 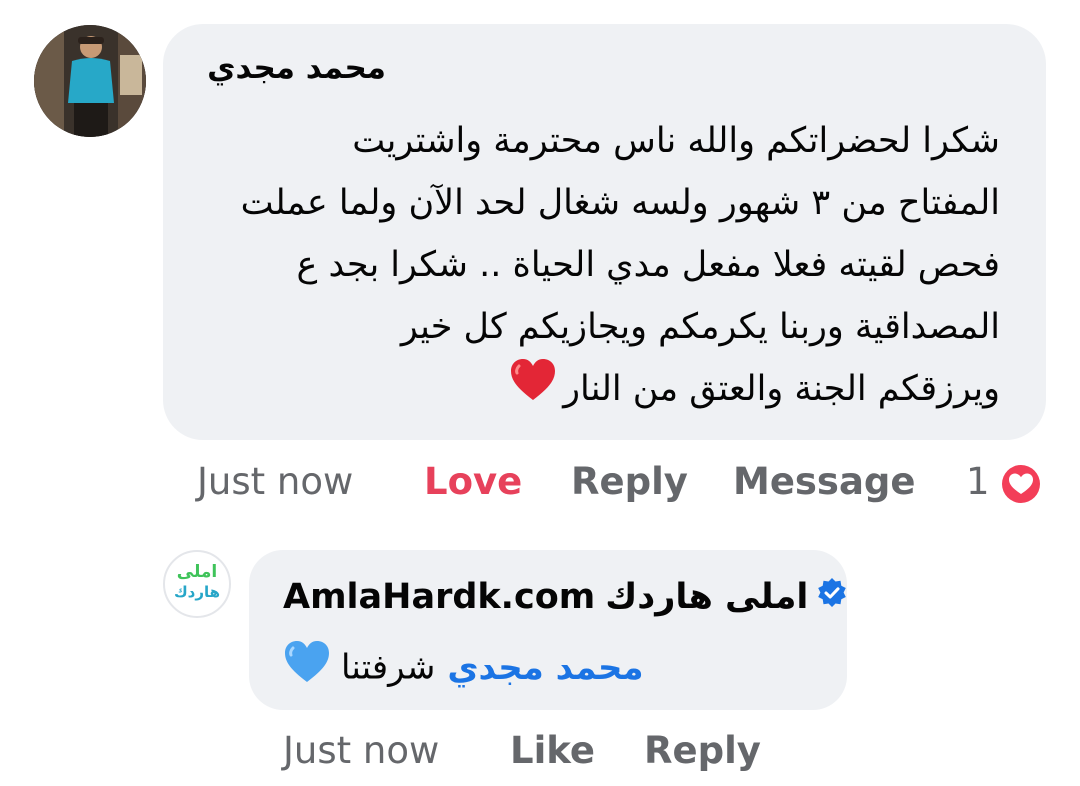 I want to click on reply-timestamp: Just now, so click(x=361, y=750).